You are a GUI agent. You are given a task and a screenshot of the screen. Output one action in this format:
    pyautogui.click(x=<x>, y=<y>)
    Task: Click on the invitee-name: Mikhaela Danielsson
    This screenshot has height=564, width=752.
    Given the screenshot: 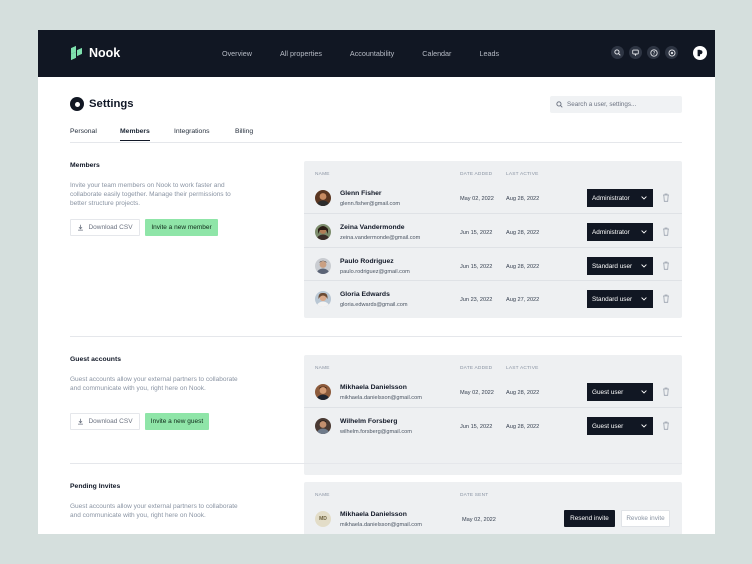 What is the action you would take?
    pyautogui.click(x=373, y=514)
    